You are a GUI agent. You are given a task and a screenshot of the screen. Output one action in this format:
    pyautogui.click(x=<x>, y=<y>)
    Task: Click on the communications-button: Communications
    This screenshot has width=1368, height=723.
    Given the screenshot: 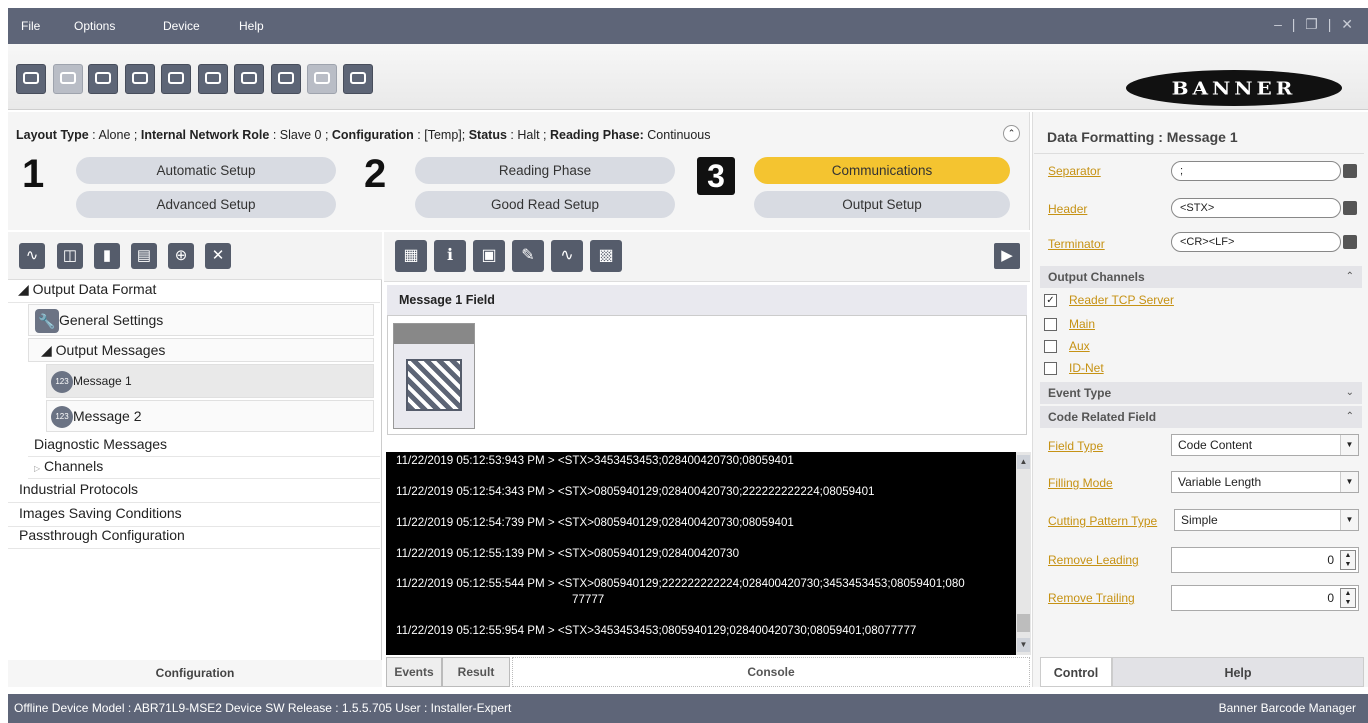 What is the action you would take?
    pyautogui.click(x=882, y=170)
    